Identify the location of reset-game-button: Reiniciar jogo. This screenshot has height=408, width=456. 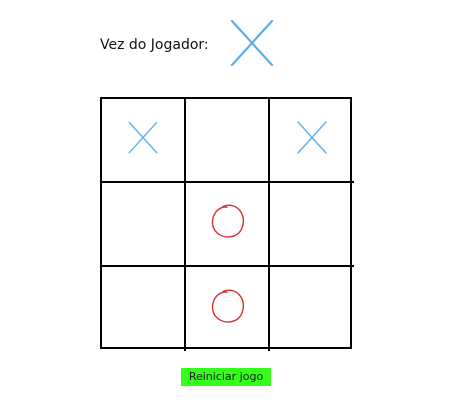
(226, 377).